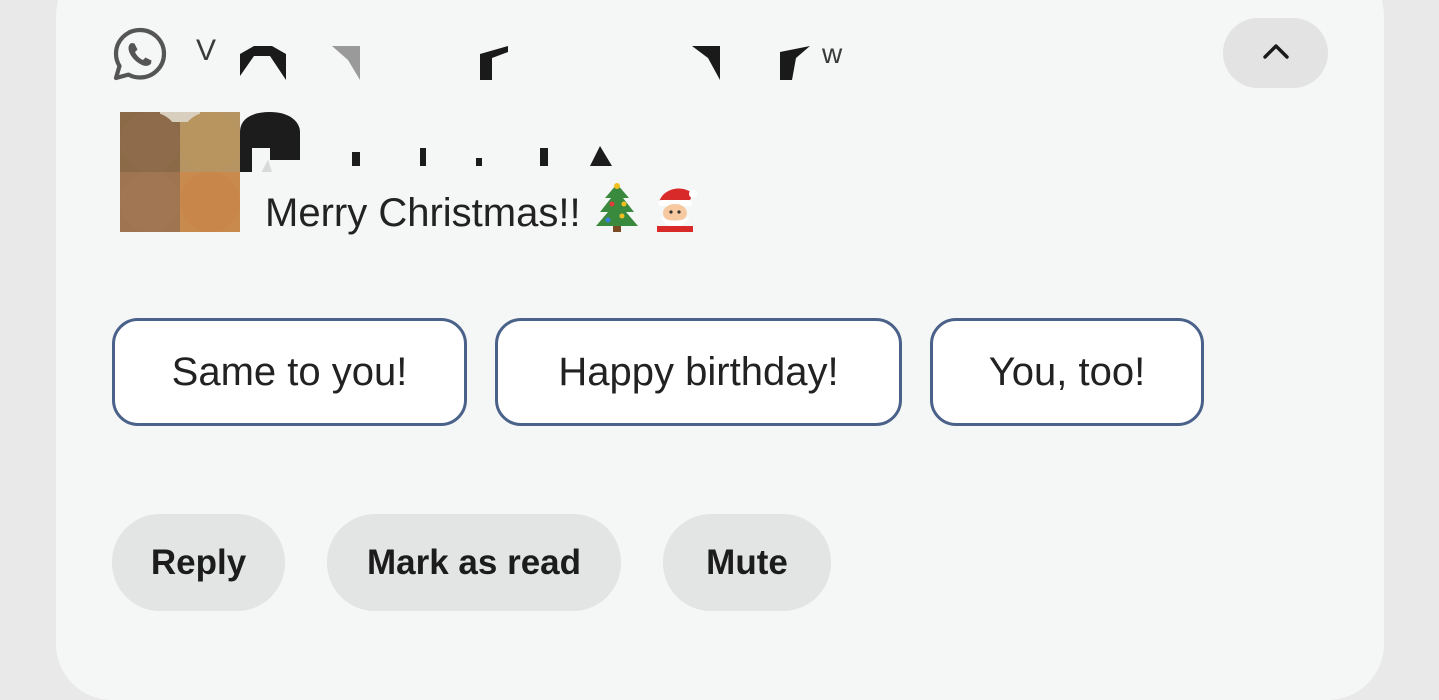 Image resolution: width=1439 pixels, height=700 pixels. I want to click on whatsapp-icon, so click(140, 54).